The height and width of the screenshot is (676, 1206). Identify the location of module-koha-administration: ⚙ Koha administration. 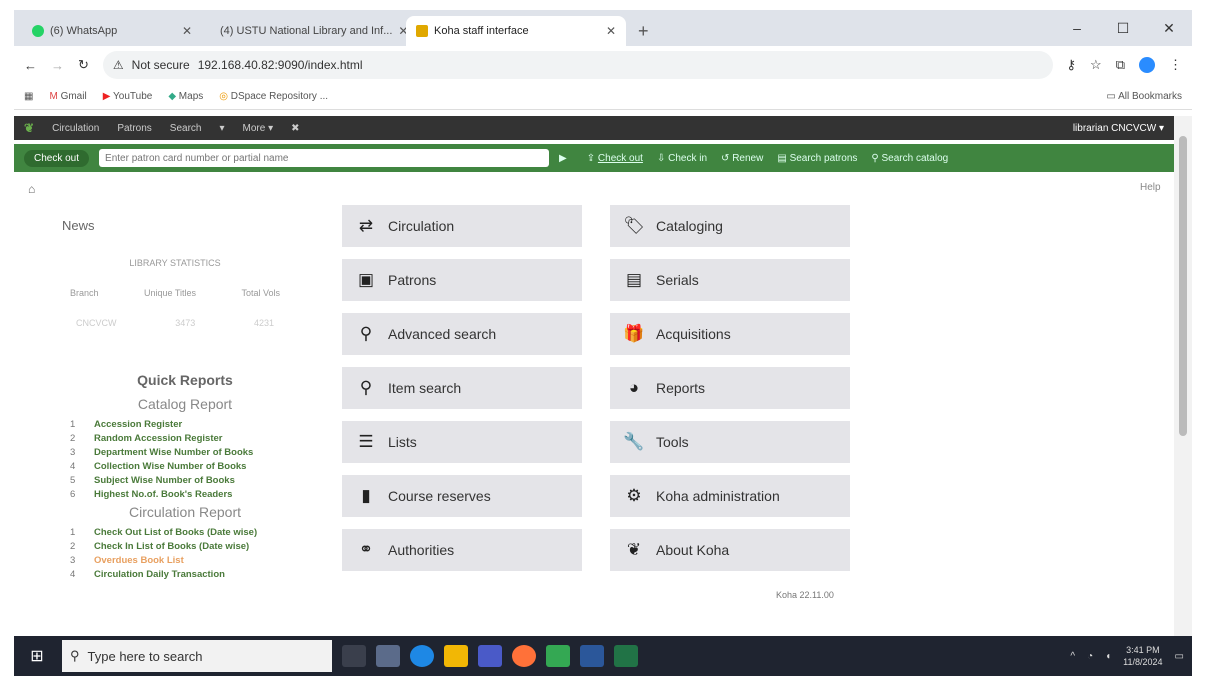
(730, 496).